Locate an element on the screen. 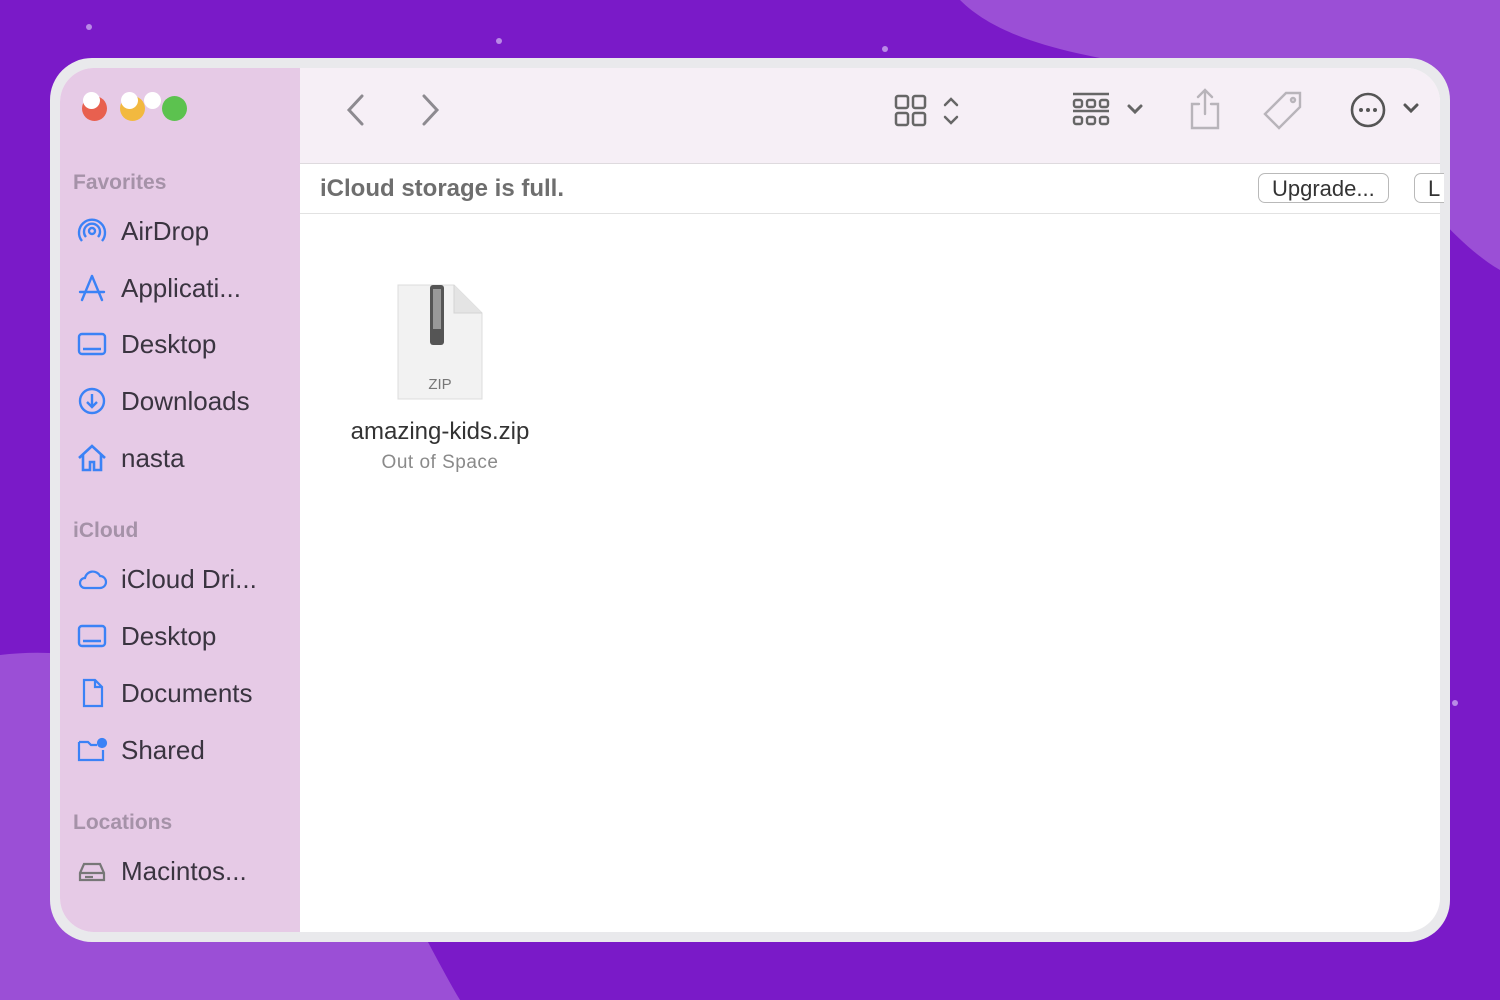 This screenshot has height=1000, width=1500. applications-icon is located at coordinates (92, 288).